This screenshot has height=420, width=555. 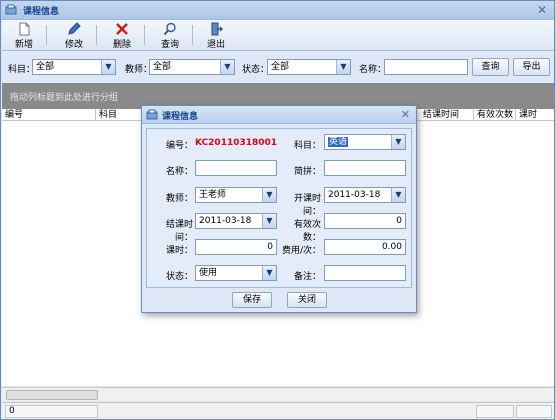 What do you see at coordinates (307, 146) in the screenshot?
I see `subject-label: 科目：` at bounding box center [307, 146].